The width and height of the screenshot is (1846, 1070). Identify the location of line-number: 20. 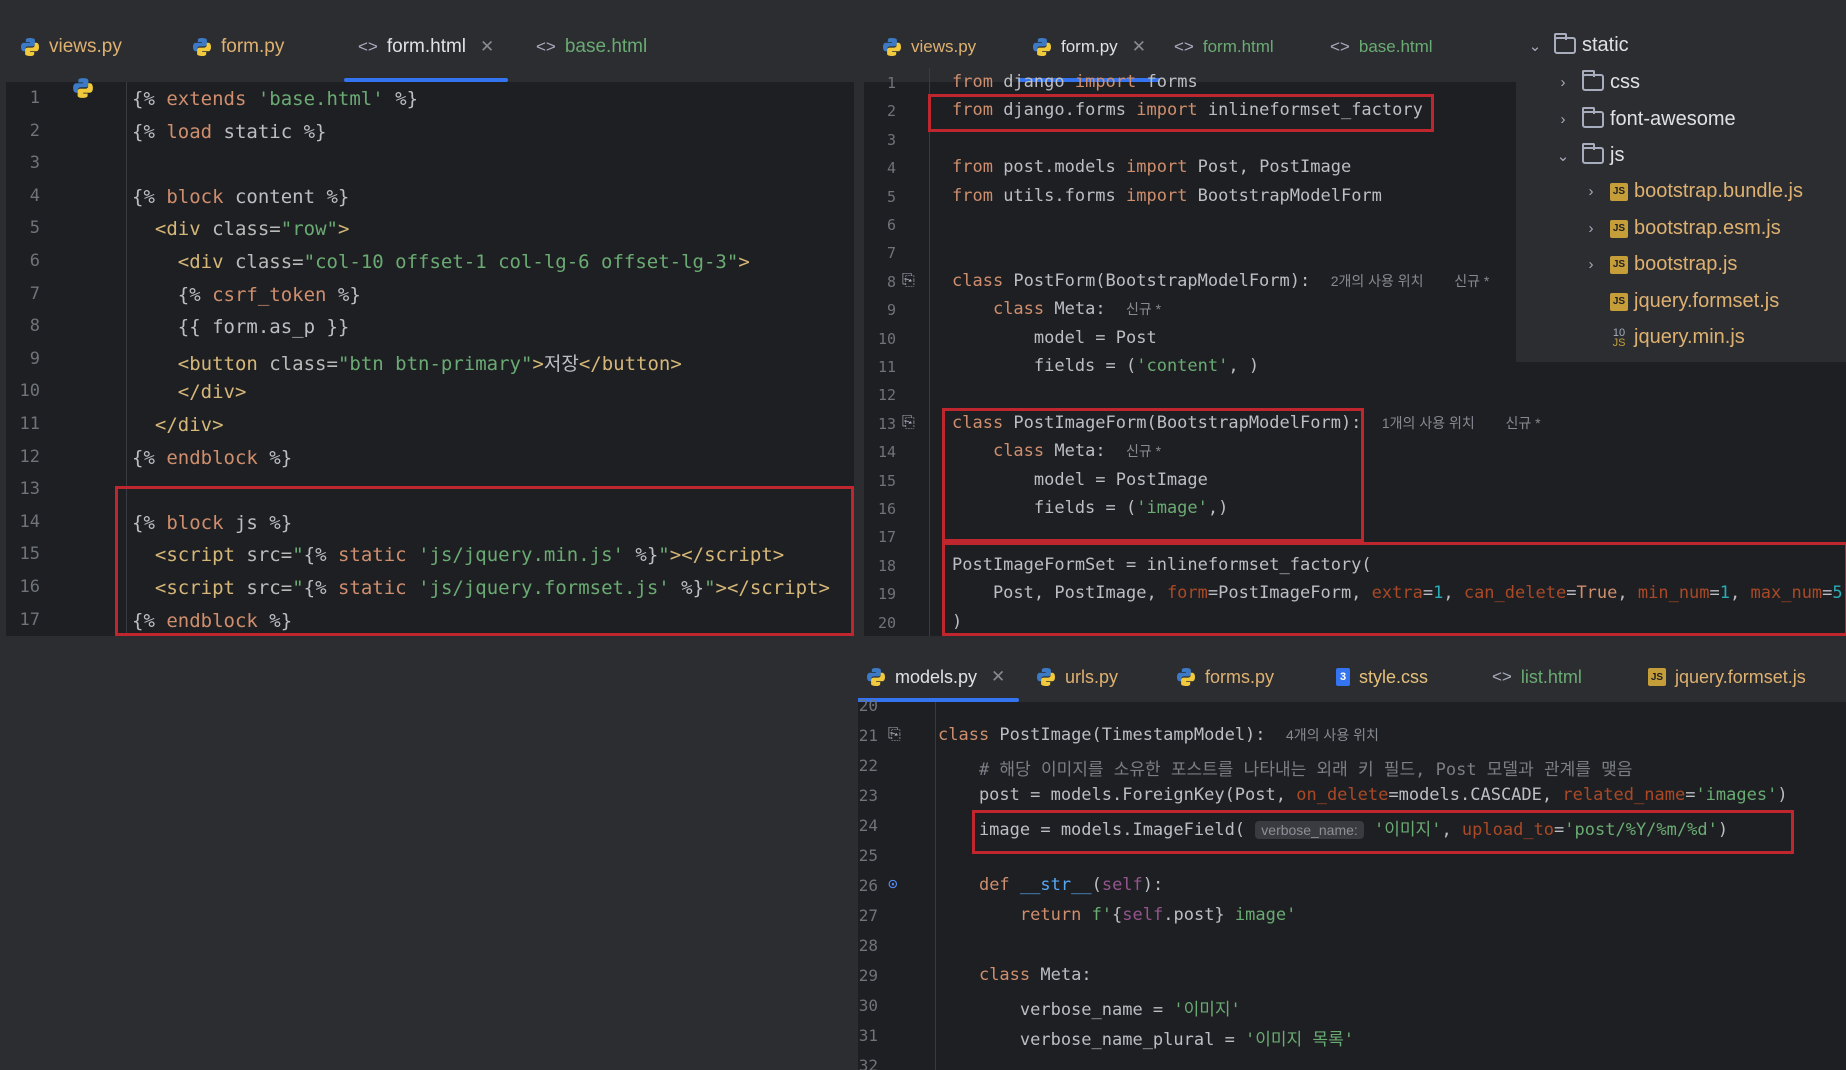
(886, 622).